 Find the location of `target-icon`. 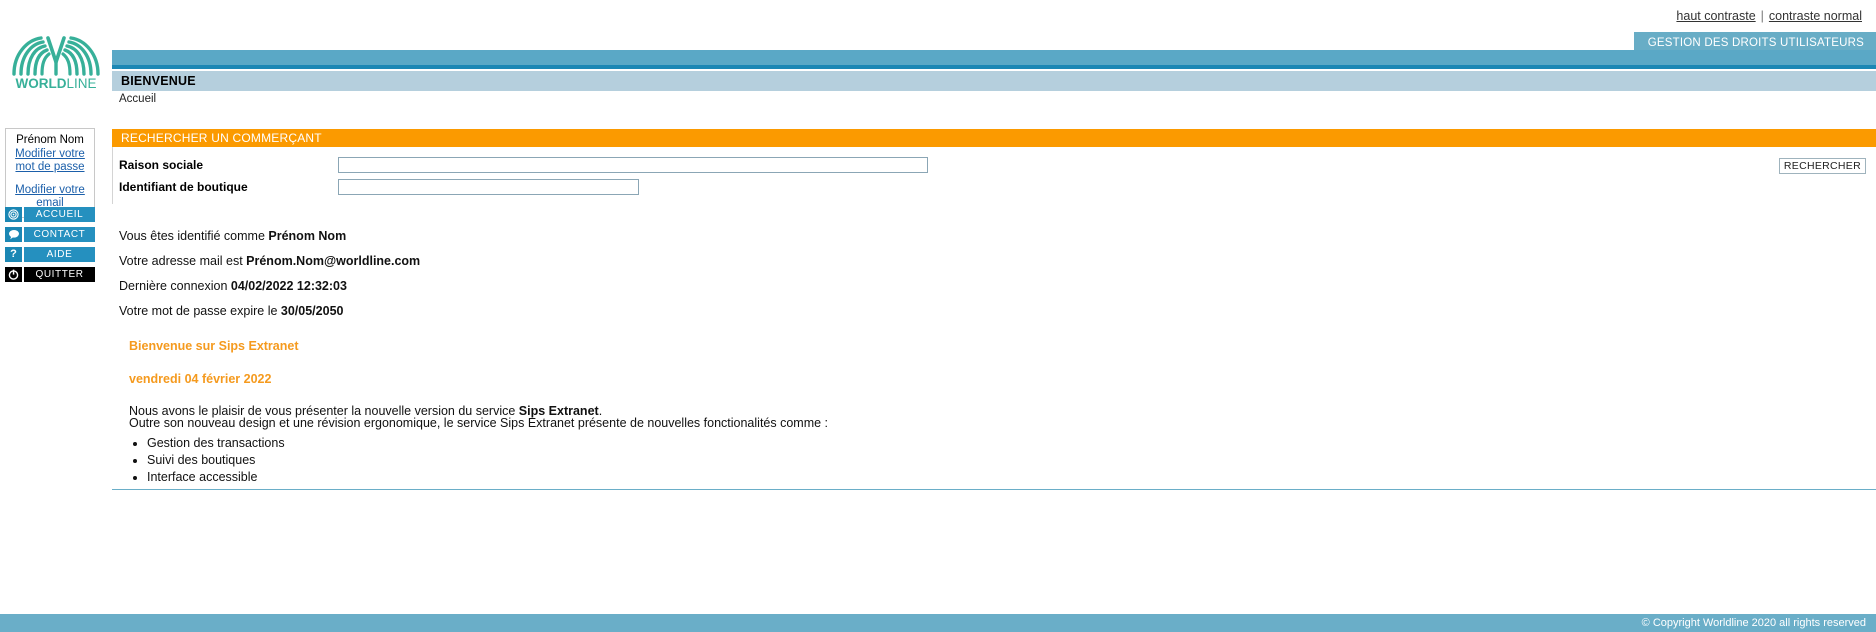

target-icon is located at coordinates (13, 214).